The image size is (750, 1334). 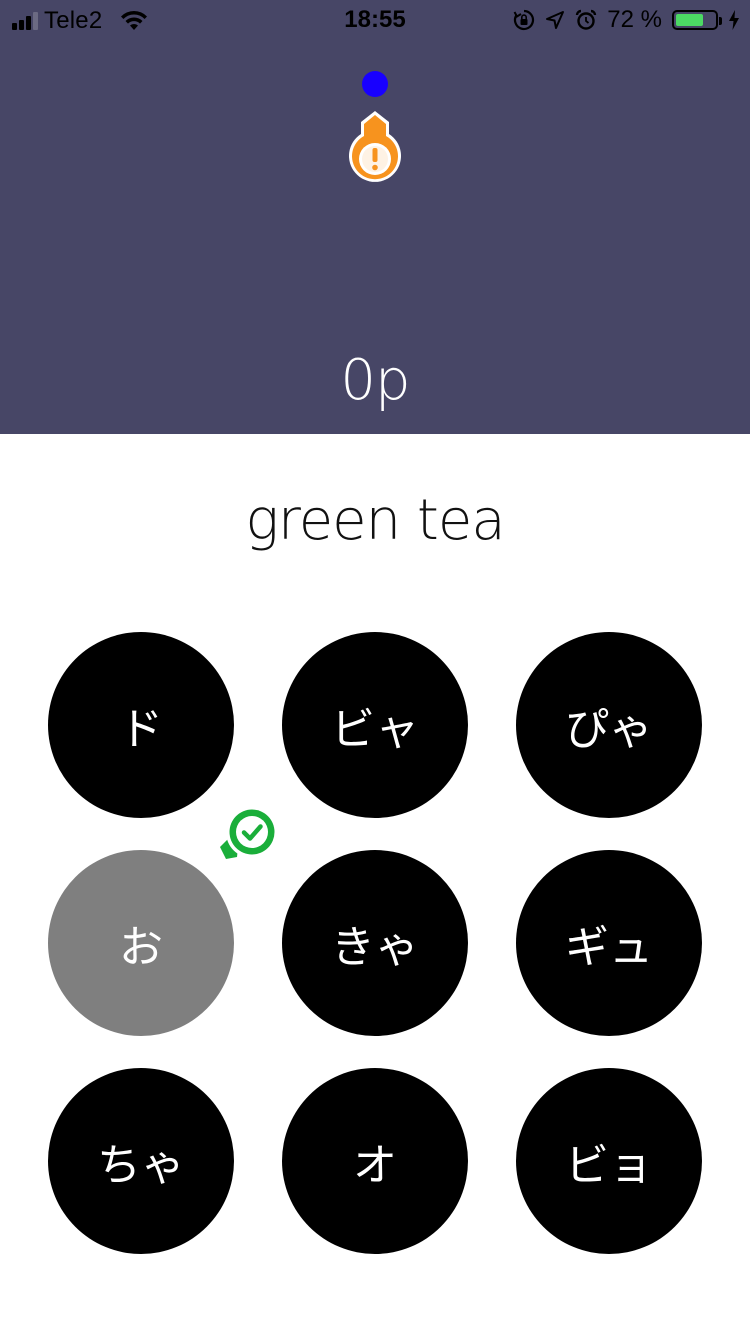 I want to click on battery-percent: 72 %, so click(x=634, y=19).